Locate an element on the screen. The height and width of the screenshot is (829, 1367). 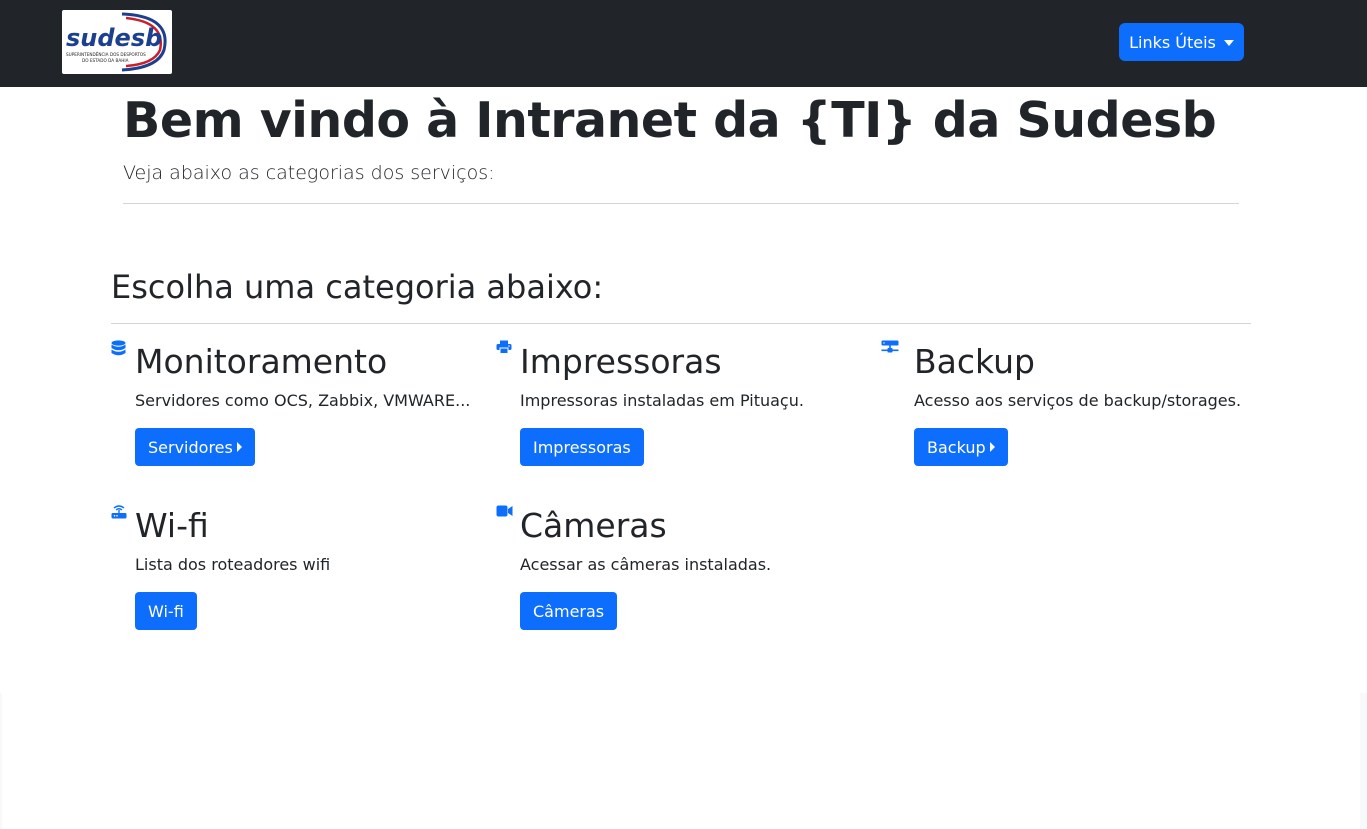
servidores-button: Servidores is located at coordinates (195, 447).